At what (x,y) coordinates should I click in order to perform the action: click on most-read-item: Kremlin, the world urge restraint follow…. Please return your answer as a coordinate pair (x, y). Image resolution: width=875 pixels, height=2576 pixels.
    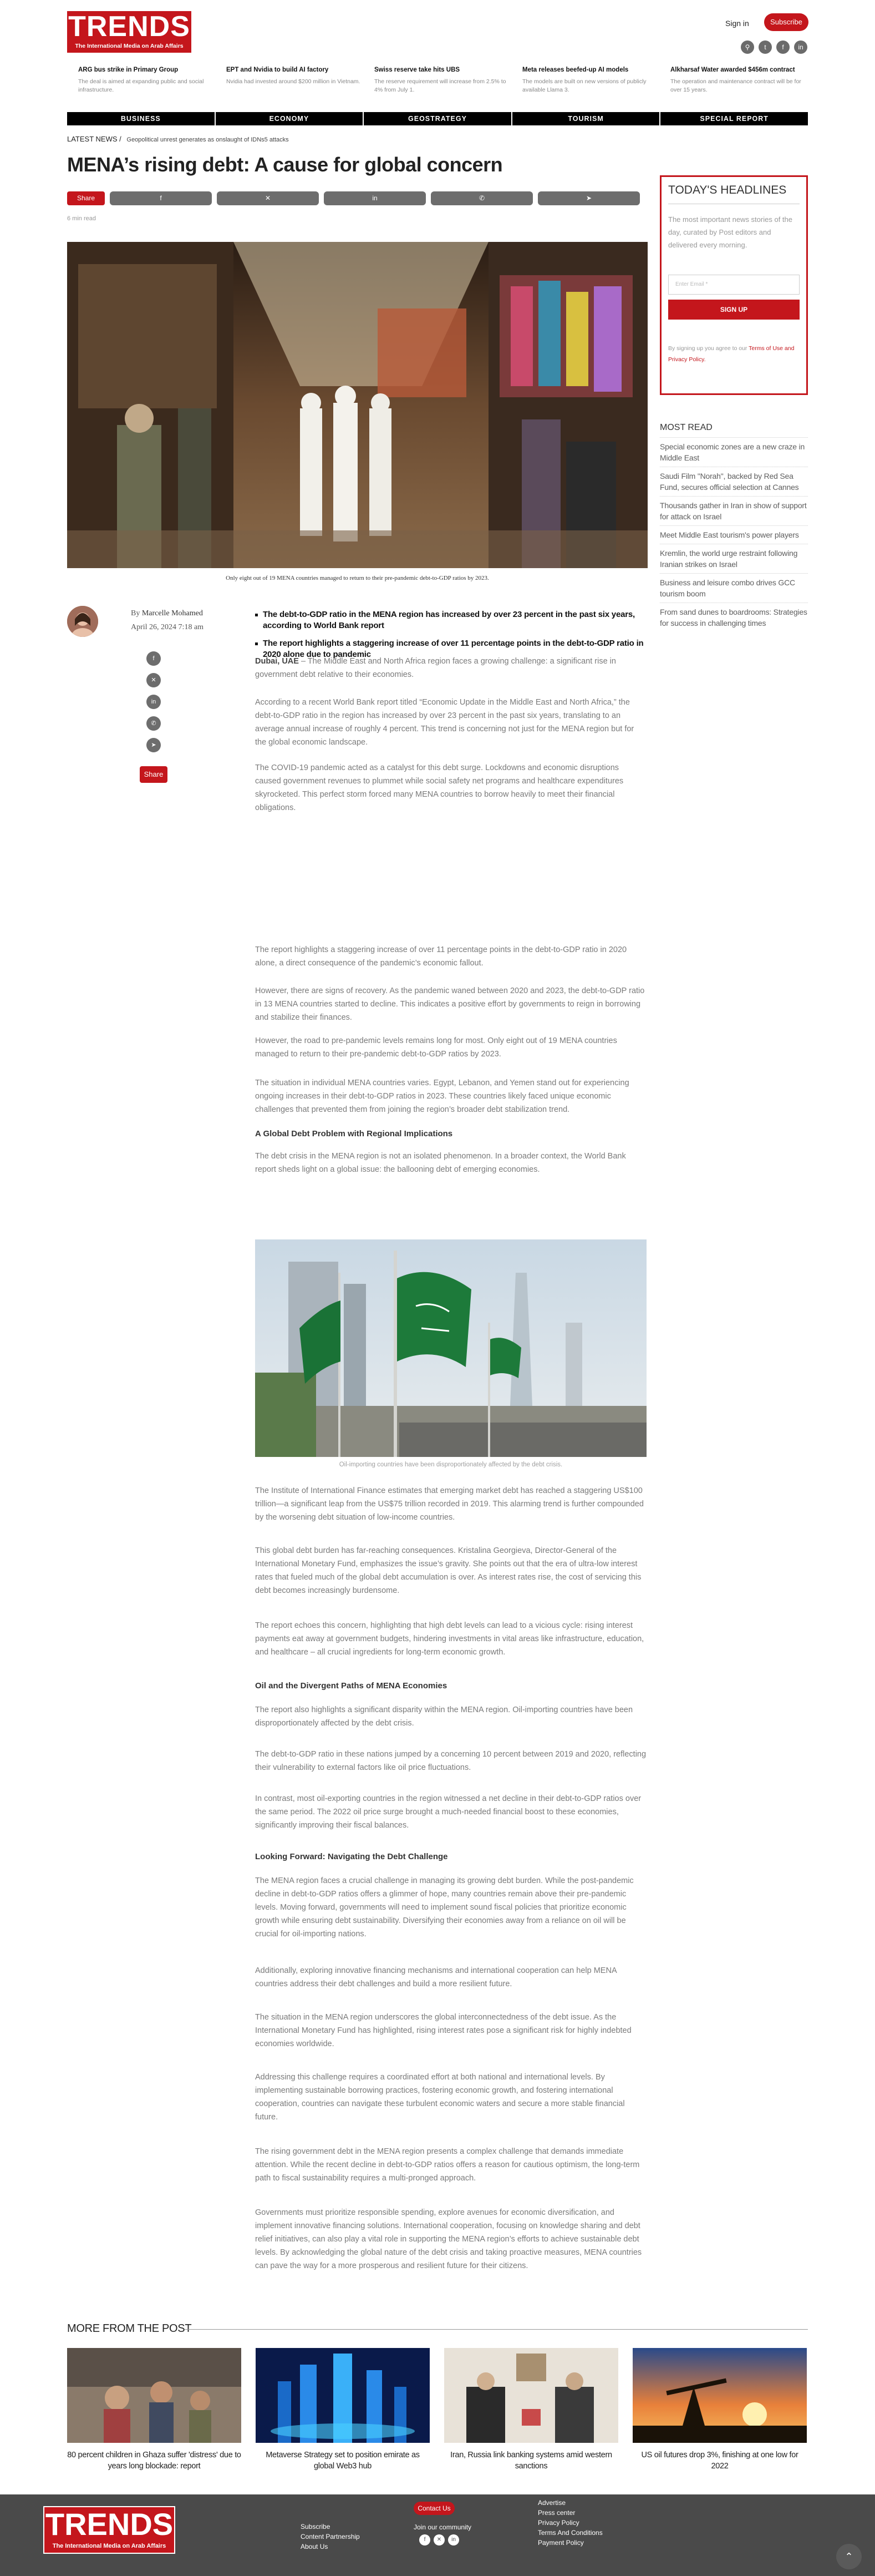
    Looking at the image, I should click on (734, 558).